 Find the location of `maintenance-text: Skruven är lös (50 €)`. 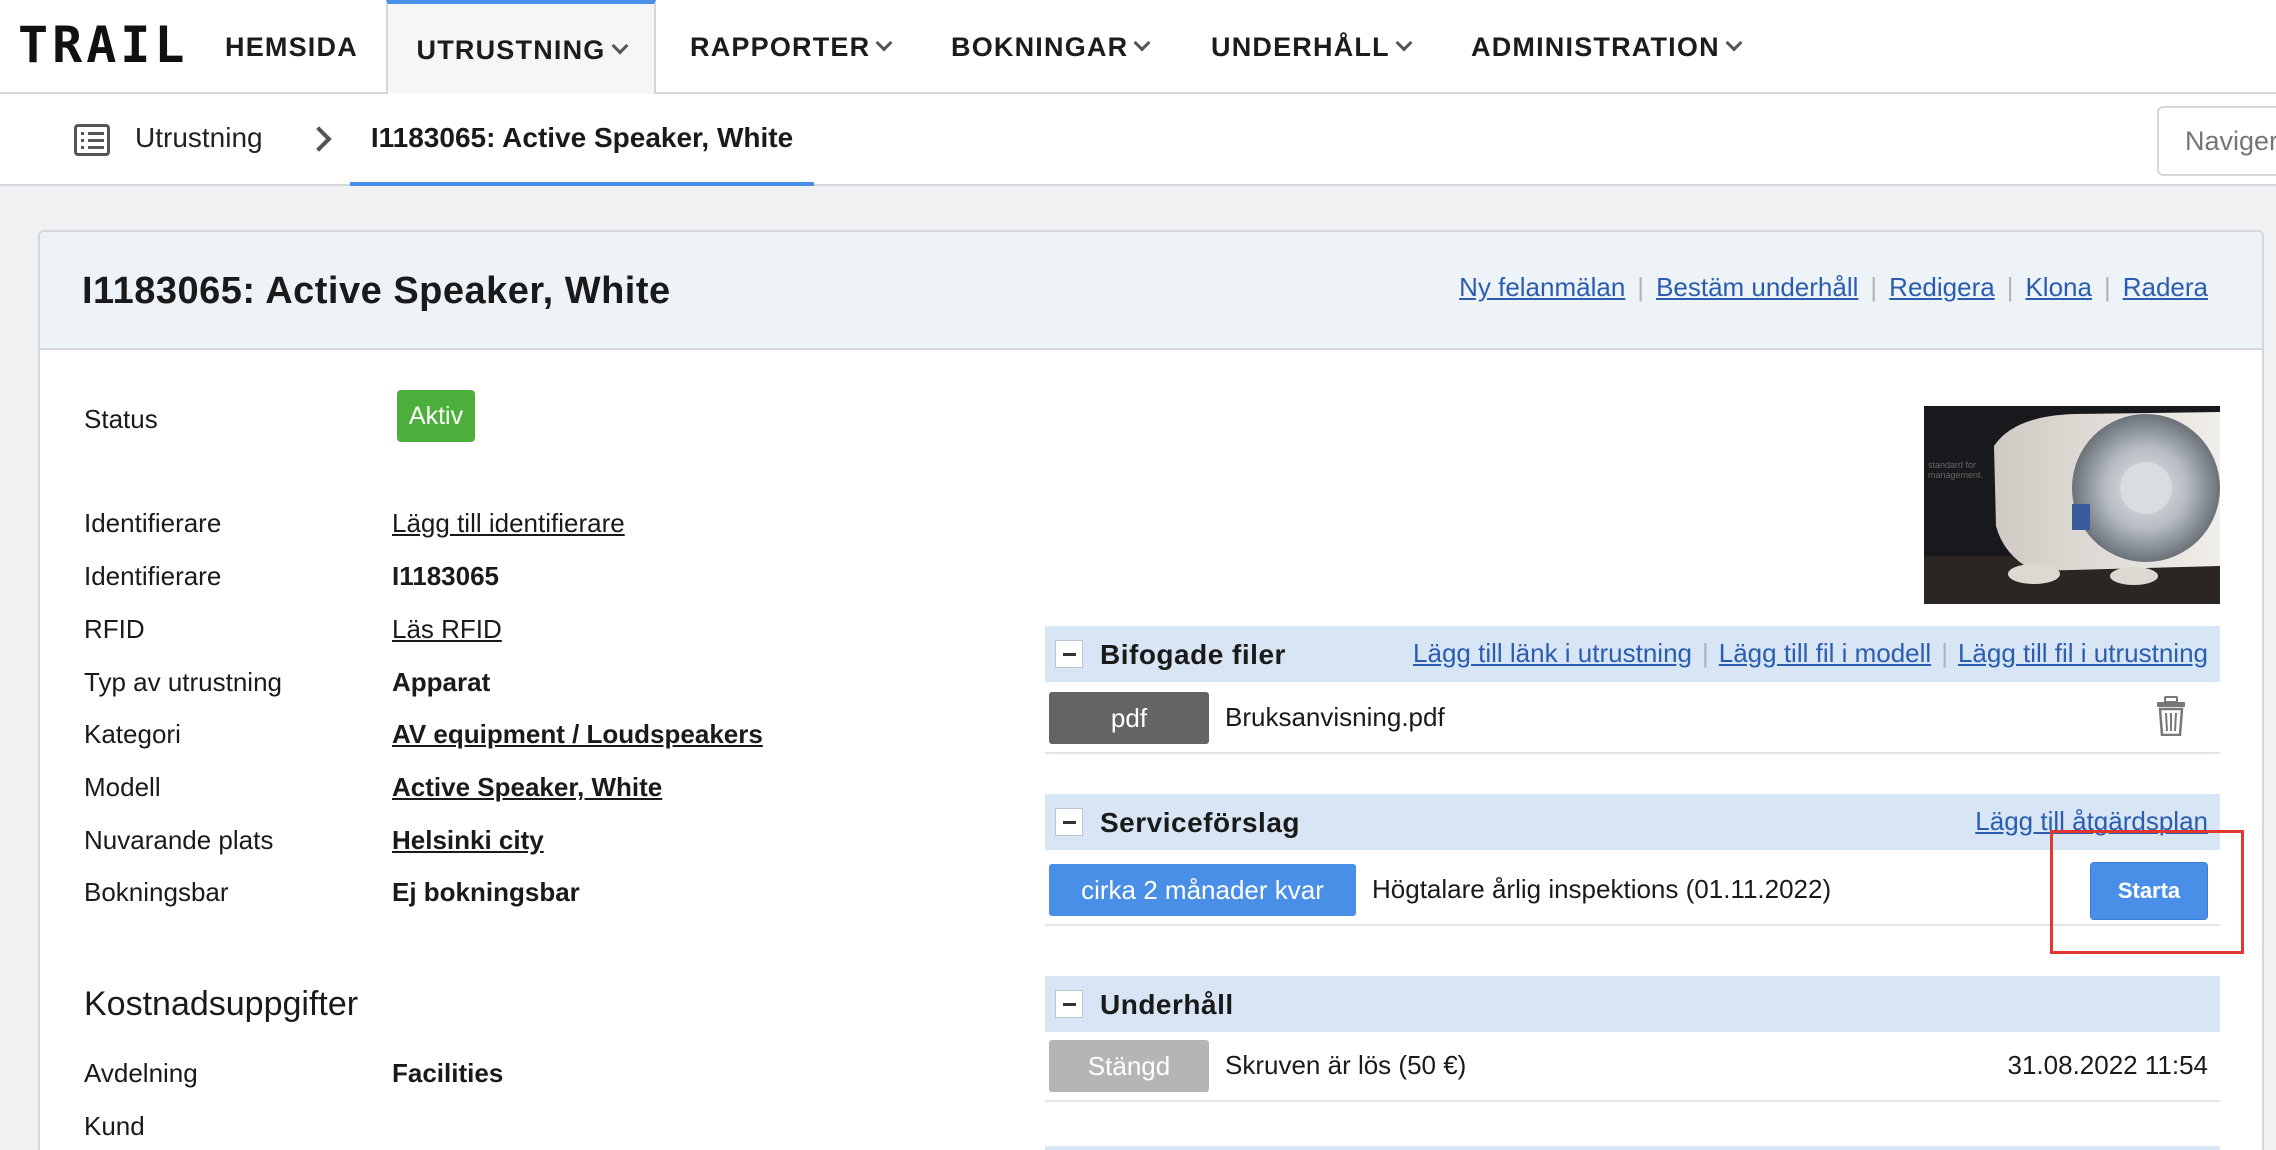

maintenance-text: Skruven är lös (50 €) is located at coordinates (1346, 1065).